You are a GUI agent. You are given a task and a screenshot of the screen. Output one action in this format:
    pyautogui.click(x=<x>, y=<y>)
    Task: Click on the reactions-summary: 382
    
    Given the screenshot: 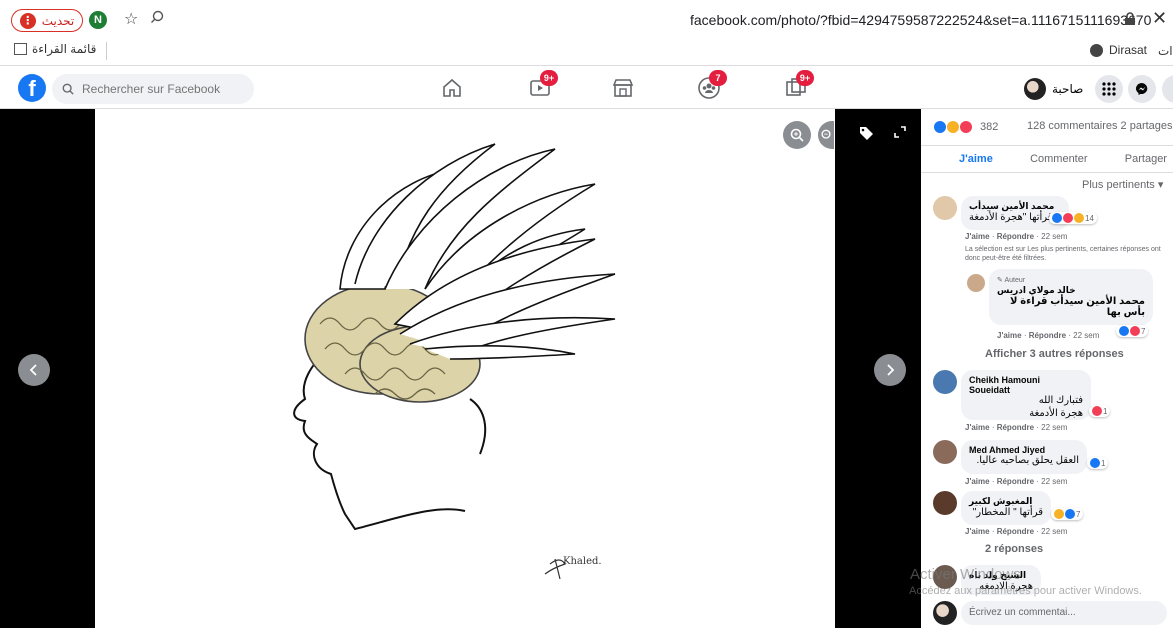 What is the action you would take?
    pyautogui.click(x=965, y=127)
    